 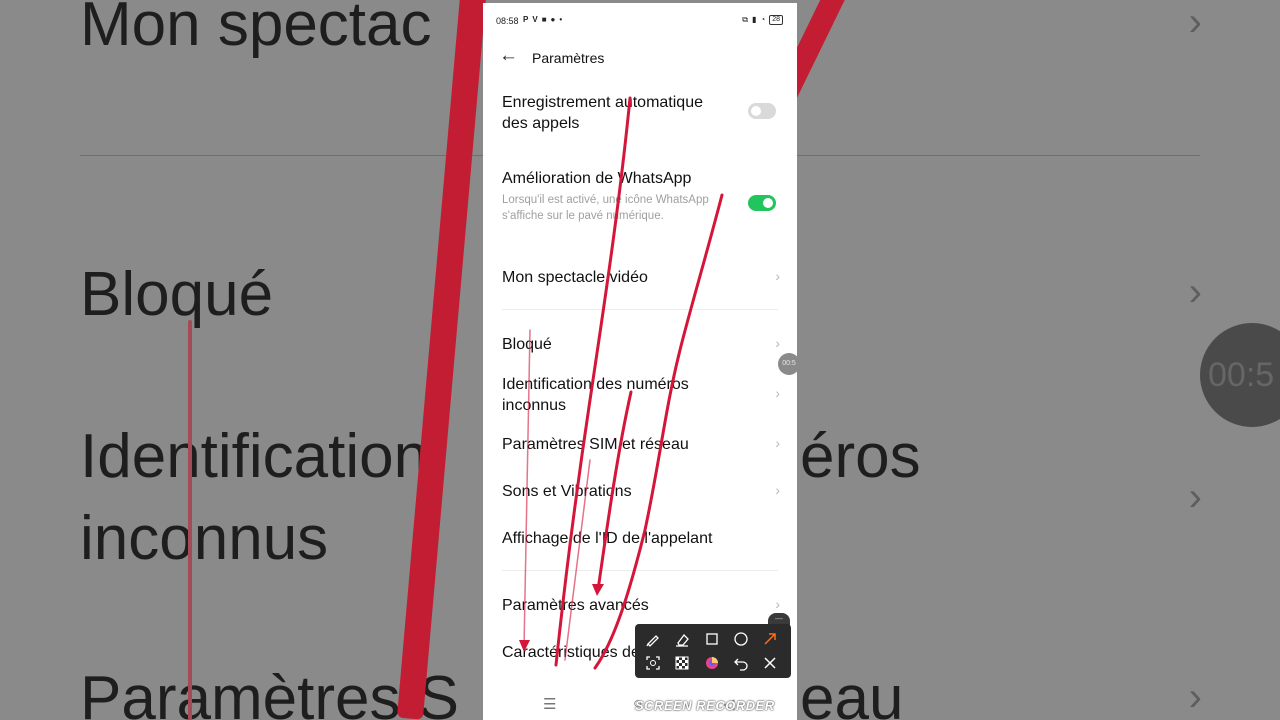 I want to click on setting-label: Paramètres SIM et réseau, so click(x=595, y=444).